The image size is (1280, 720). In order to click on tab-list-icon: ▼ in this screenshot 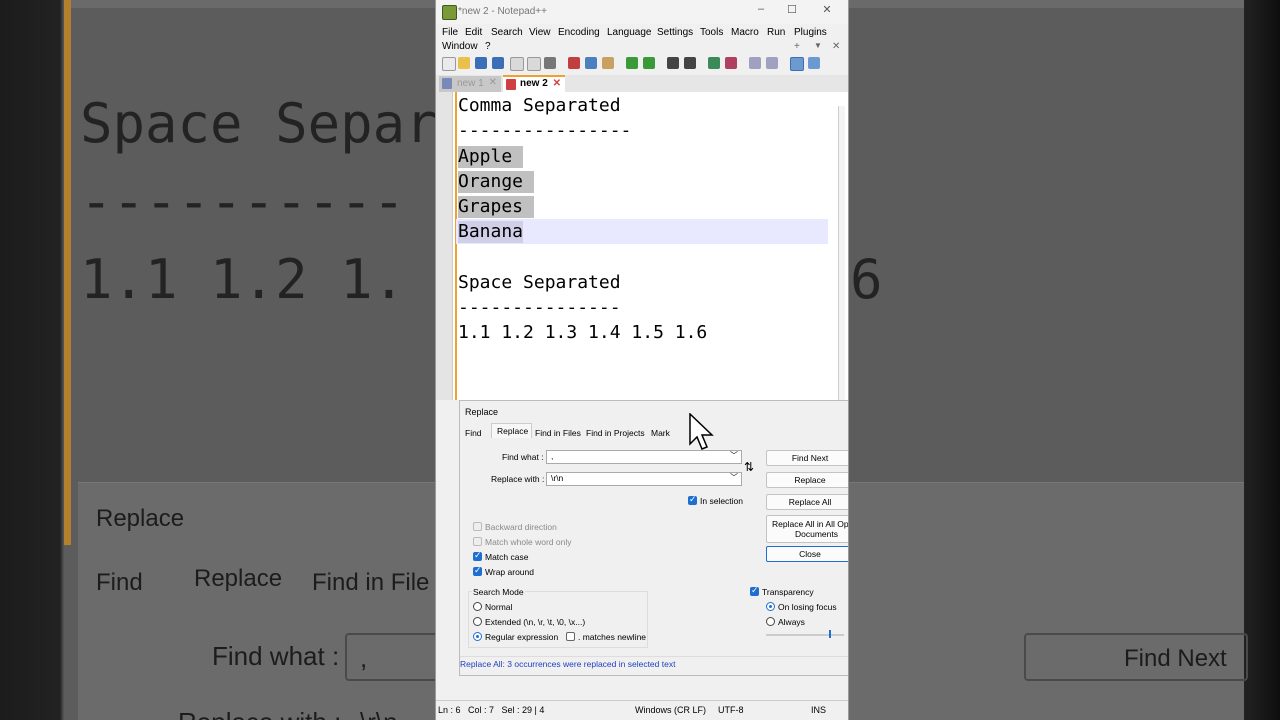, I will do `click(818, 45)`.